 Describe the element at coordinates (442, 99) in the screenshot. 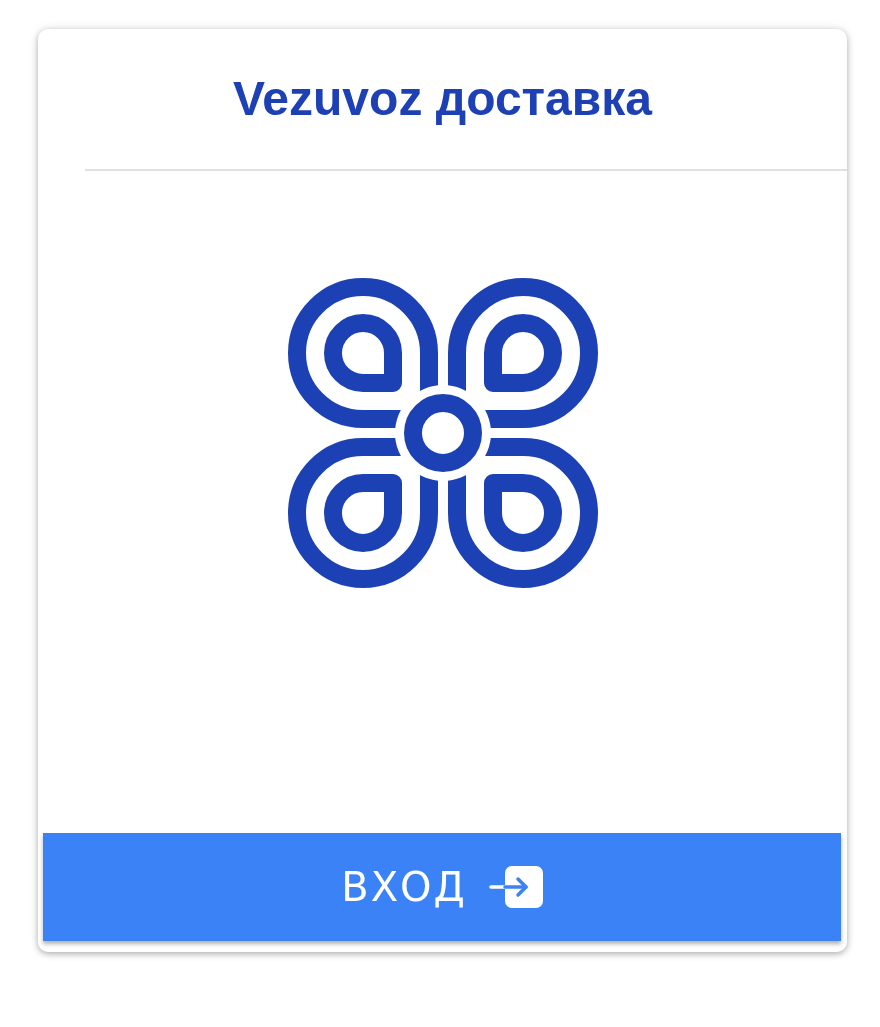

I see `app-title: Vezuvoz доставка` at that location.